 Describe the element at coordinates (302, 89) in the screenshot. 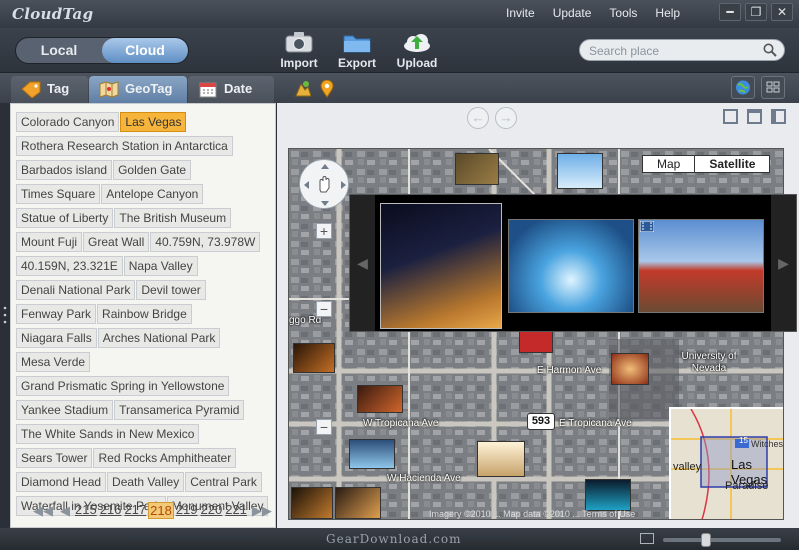

I see `geotag-add-icon` at that location.